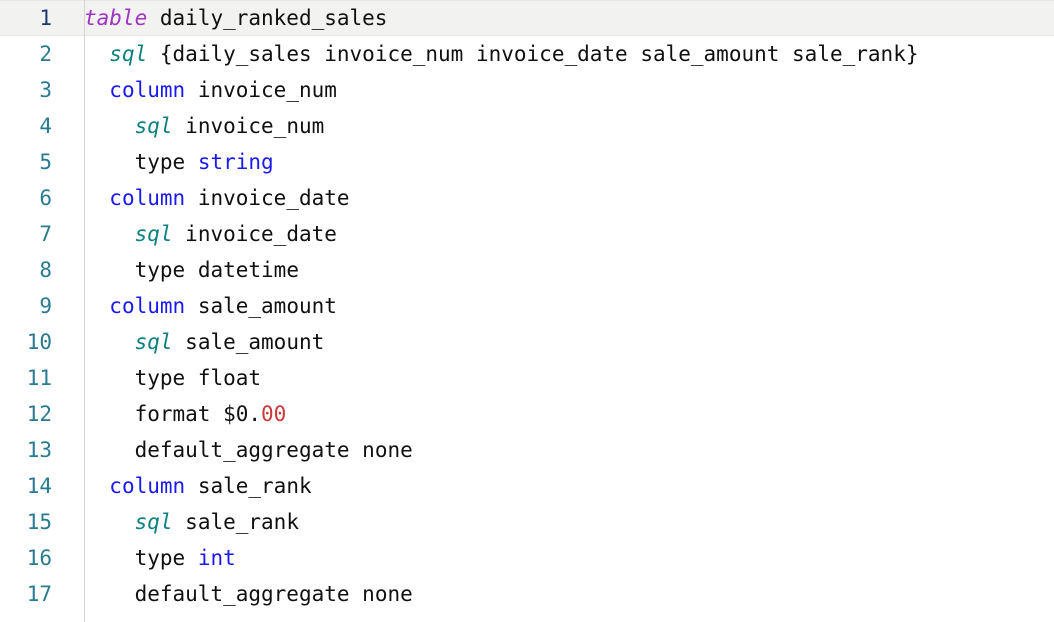 The image size is (1054, 622). What do you see at coordinates (561, 486) in the screenshot?
I see `code-line-text: column sale_rank` at bounding box center [561, 486].